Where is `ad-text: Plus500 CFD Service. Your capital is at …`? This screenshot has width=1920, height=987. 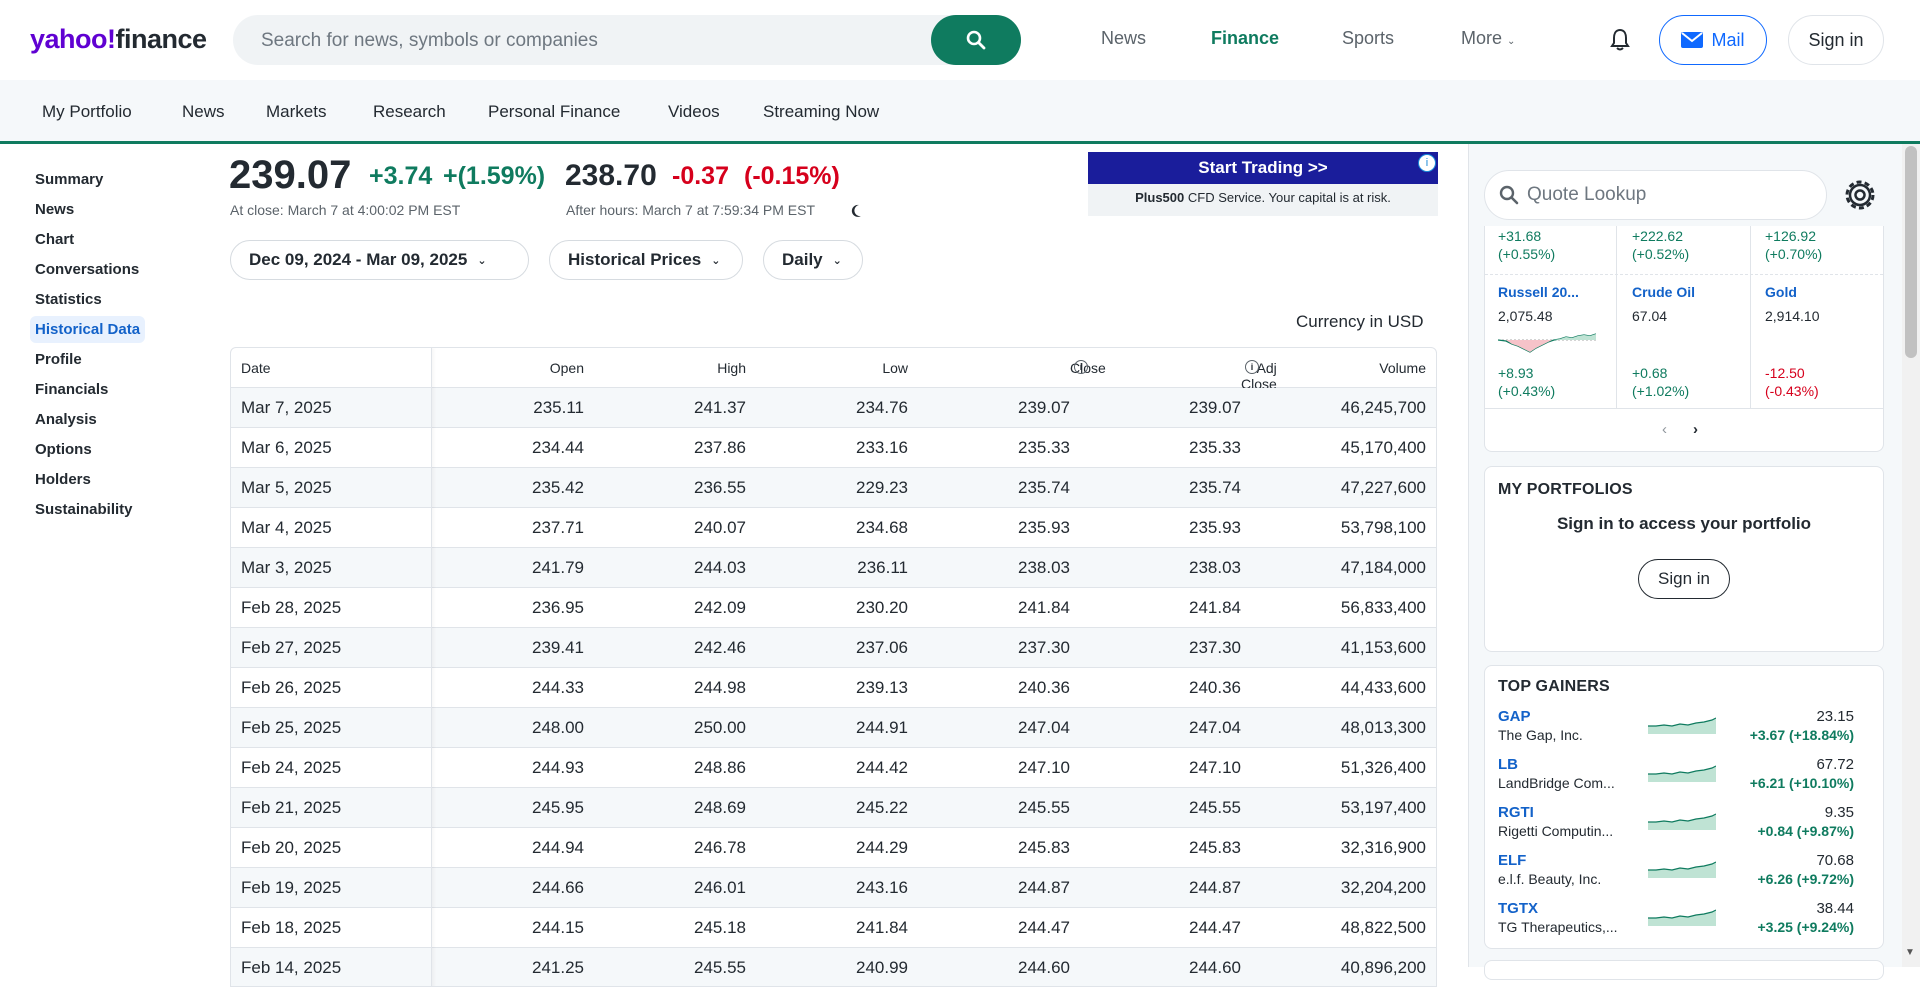 ad-text: Plus500 CFD Service. Your capital is at … is located at coordinates (1263, 197).